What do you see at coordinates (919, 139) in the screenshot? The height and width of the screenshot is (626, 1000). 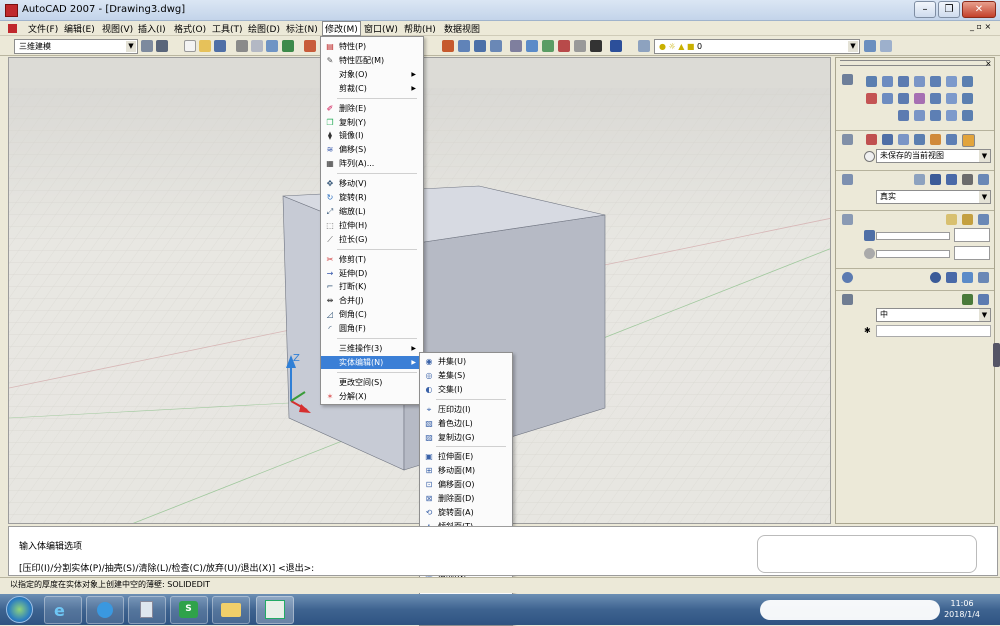 I see `walk-icon` at bounding box center [919, 139].